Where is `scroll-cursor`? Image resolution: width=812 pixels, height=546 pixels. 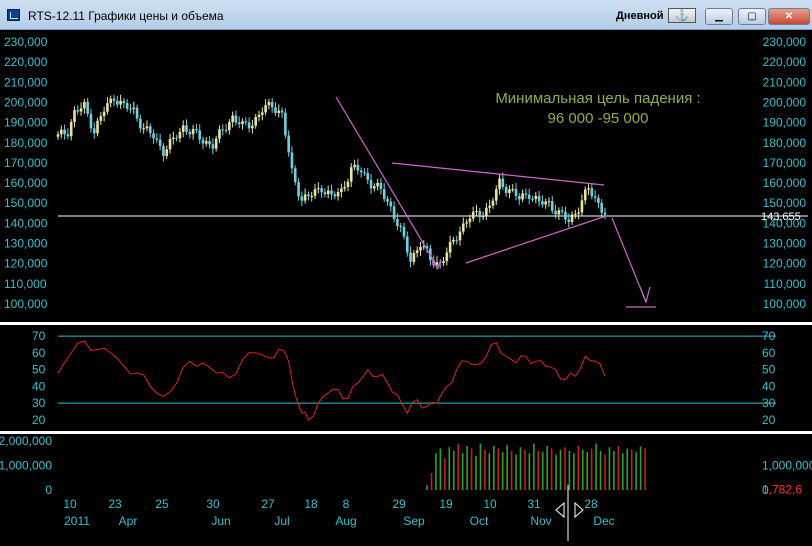
scroll-cursor is located at coordinates (569, 513).